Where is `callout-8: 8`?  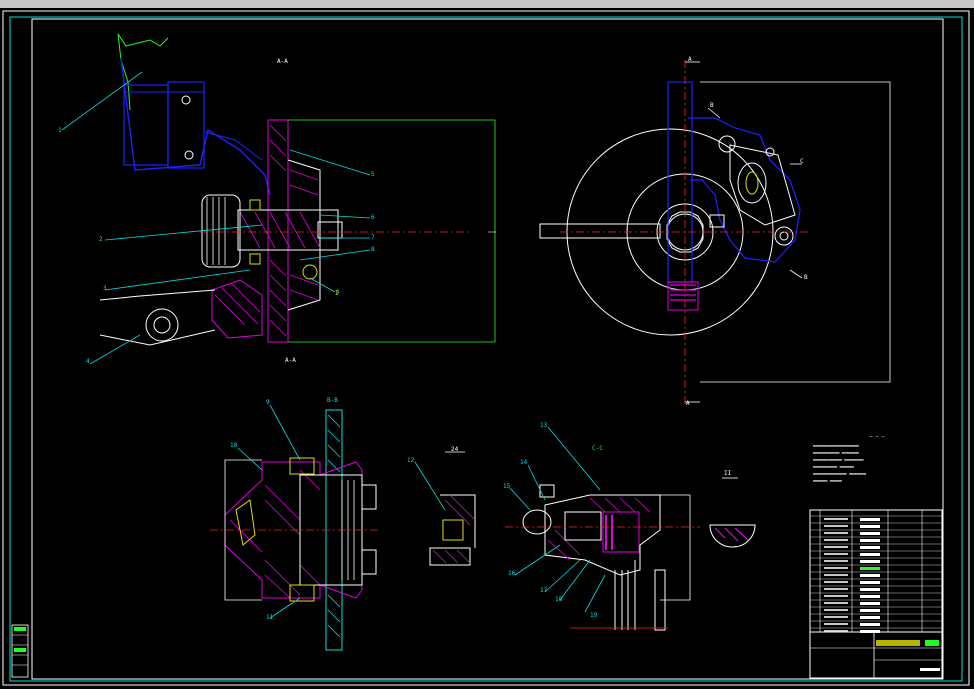
callout-8: 8 is located at coordinates (373, 249).